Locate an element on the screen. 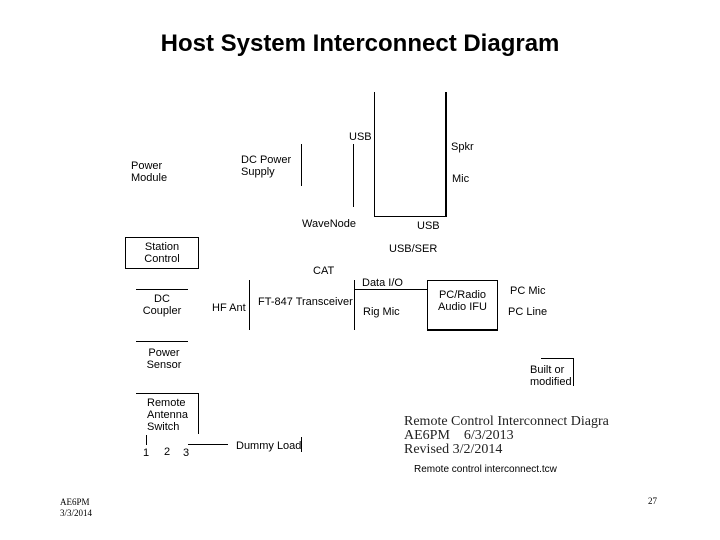 This screenshot has height=540, width=720. caption-filename: Remote control interconnect.tcw is located at coordinates (485, 469).